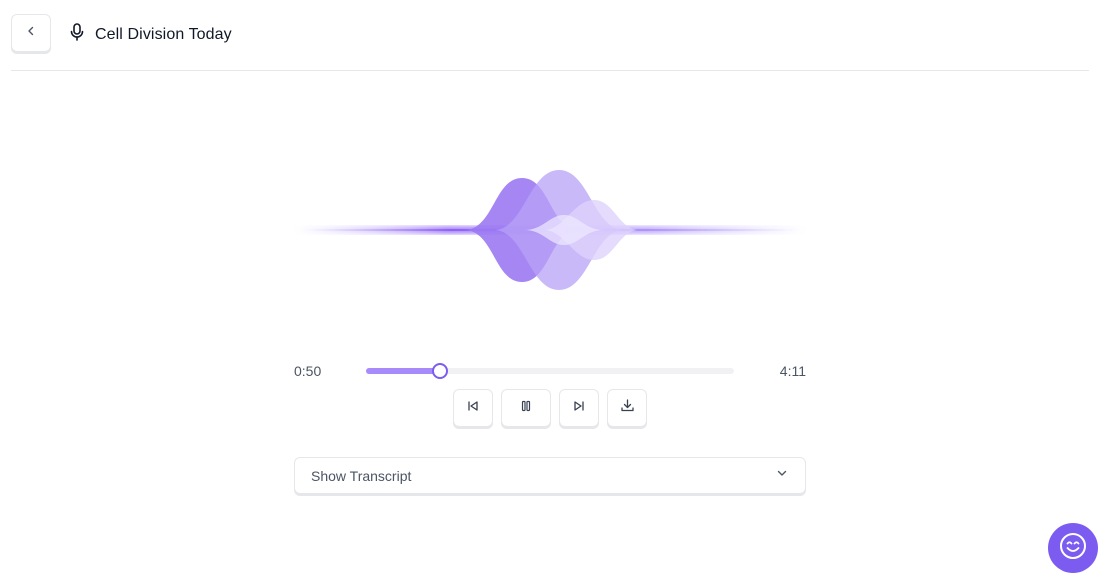  I want to click on playback-controls, so click(550, 408).